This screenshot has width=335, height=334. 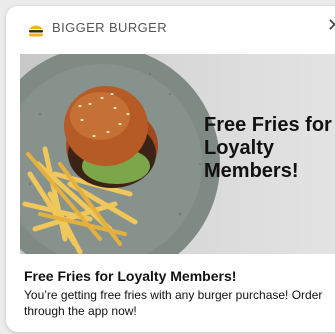 I want to click on notification-header: BIGGER BURGER ✕, so click(x=170, y=28).